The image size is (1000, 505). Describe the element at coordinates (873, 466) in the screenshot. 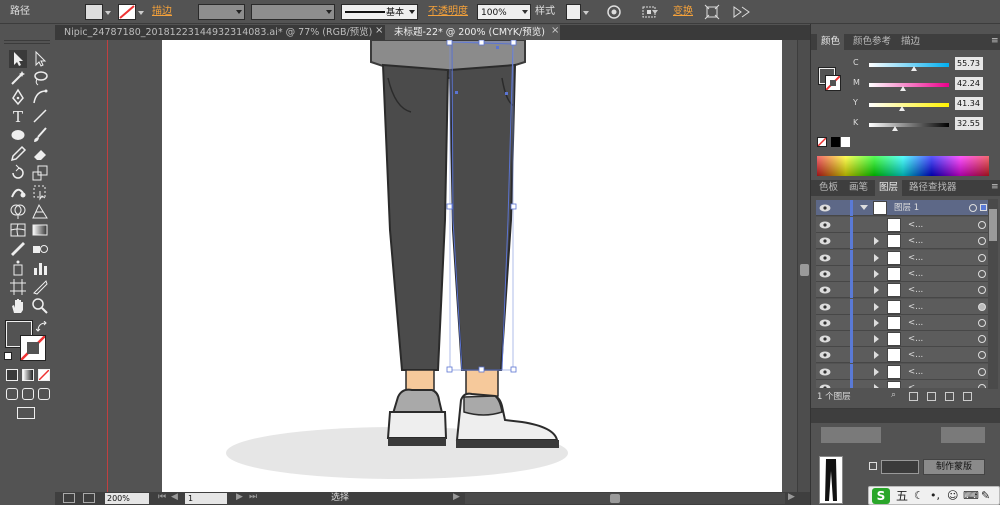

I see `link-icon` at that location.